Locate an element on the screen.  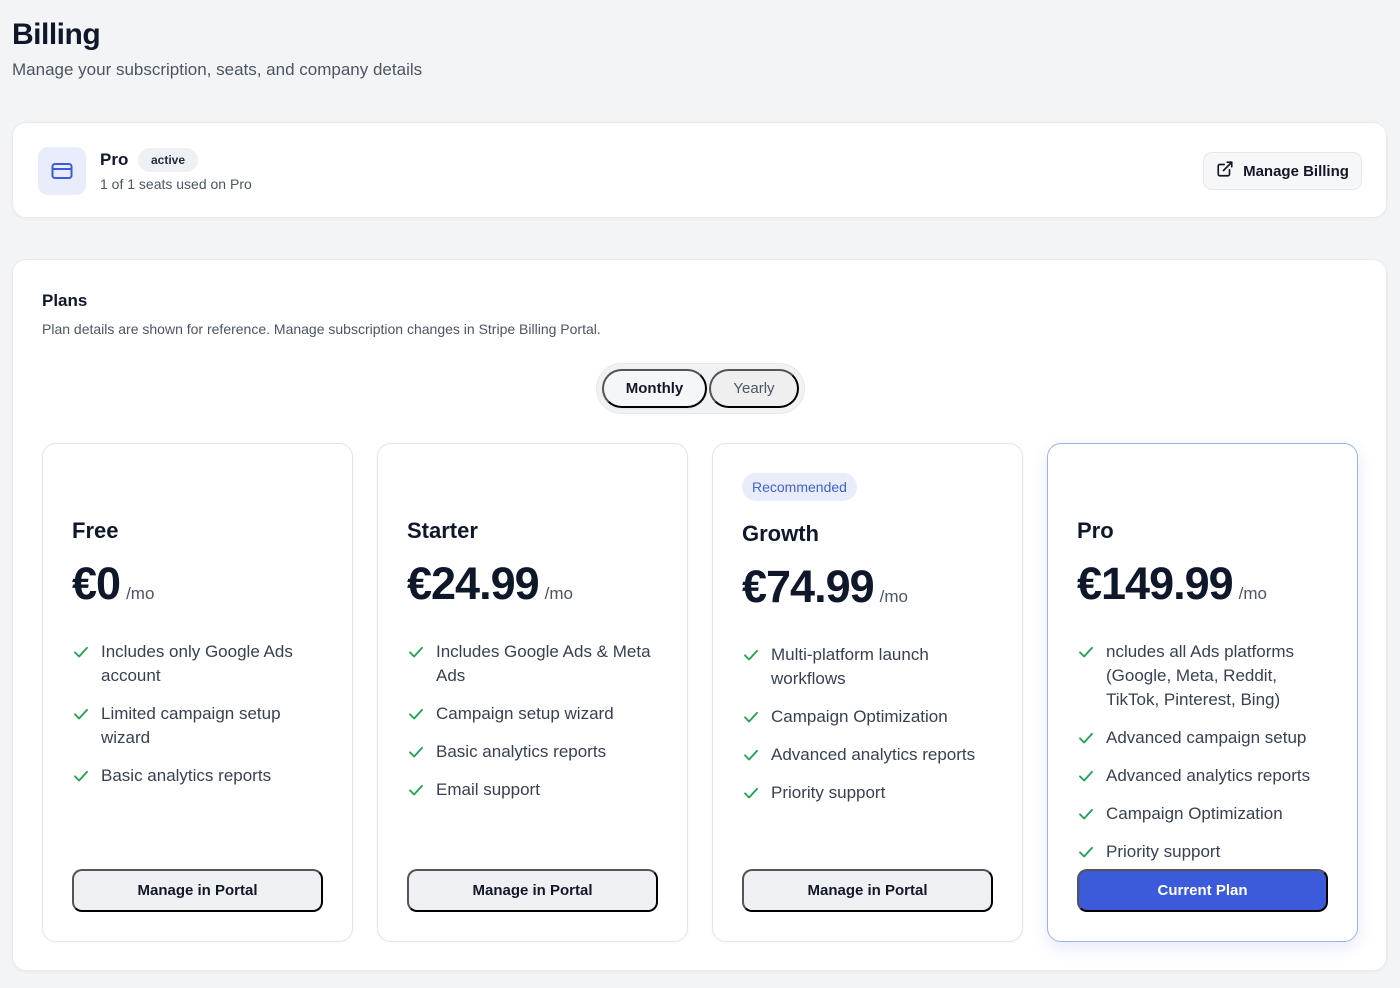
billing-period-toggle: Monthly Yearly is located at coordinates (700, 388).